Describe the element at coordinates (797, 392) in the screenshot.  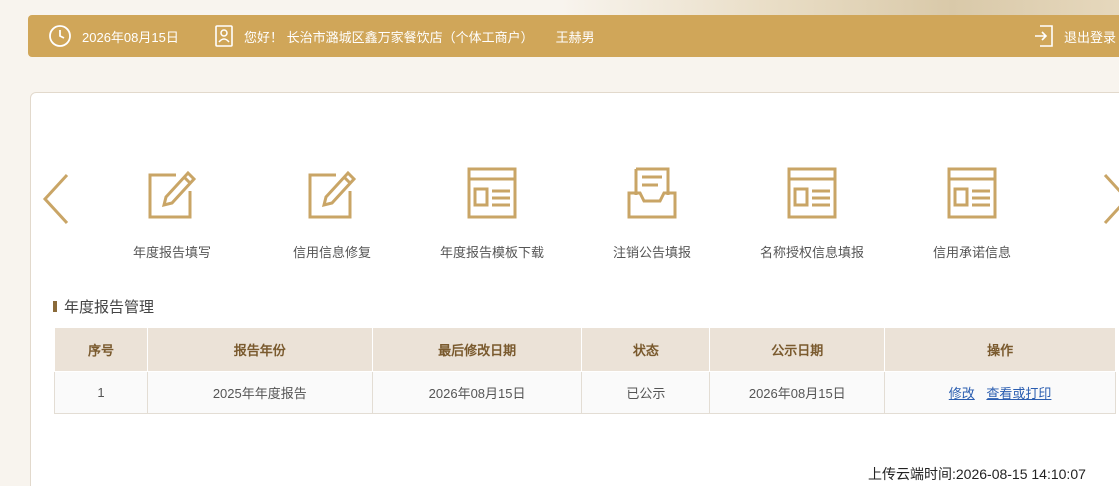
I see `cell-publish-date: 2026年08月15日` at that location.